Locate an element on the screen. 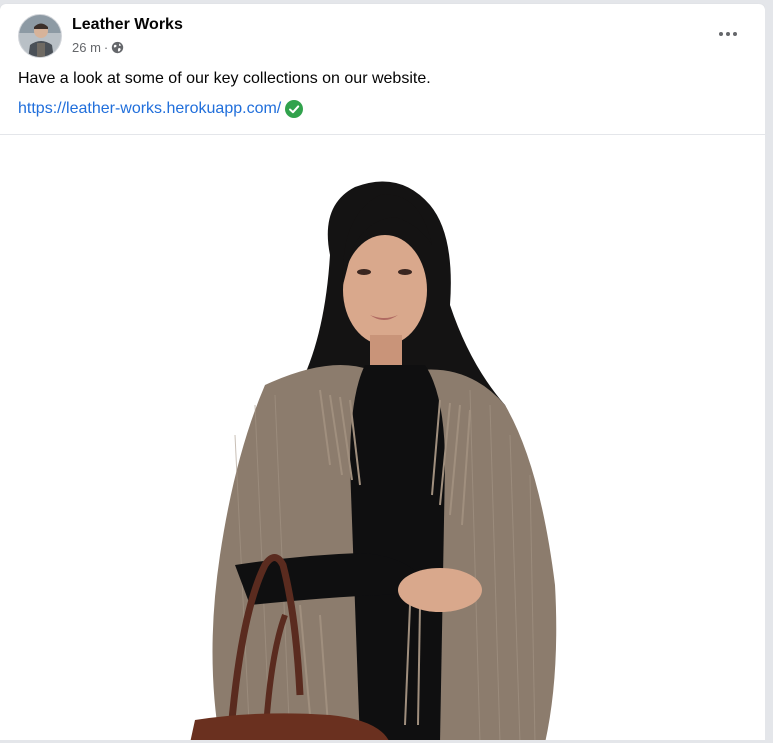 The image size is (773, 743). website-link: https://leather-works.herokuapp.com/ is located at coordinates (149, 109).